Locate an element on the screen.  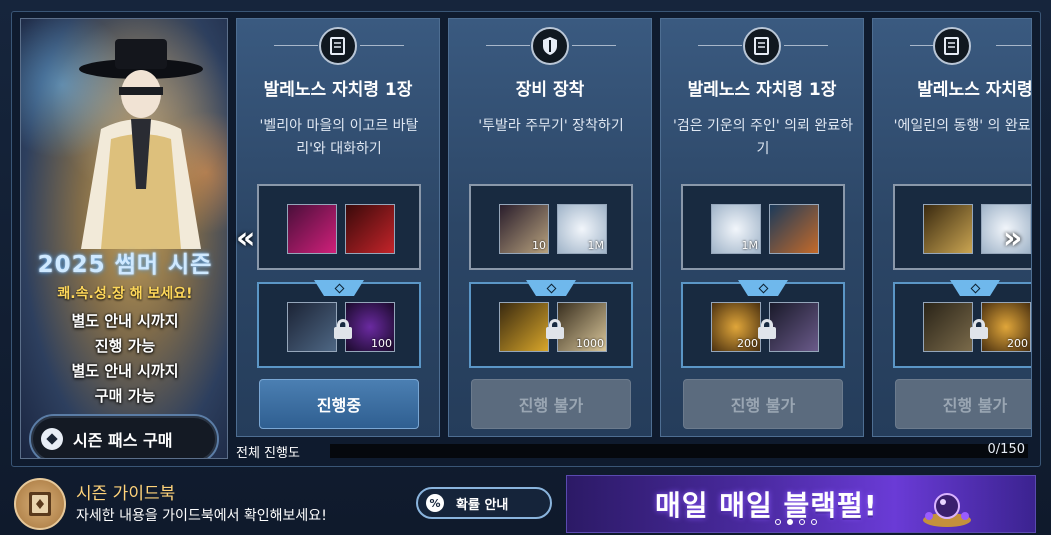
banner-line: 진행 가능 is located at coordinates (125, 346).